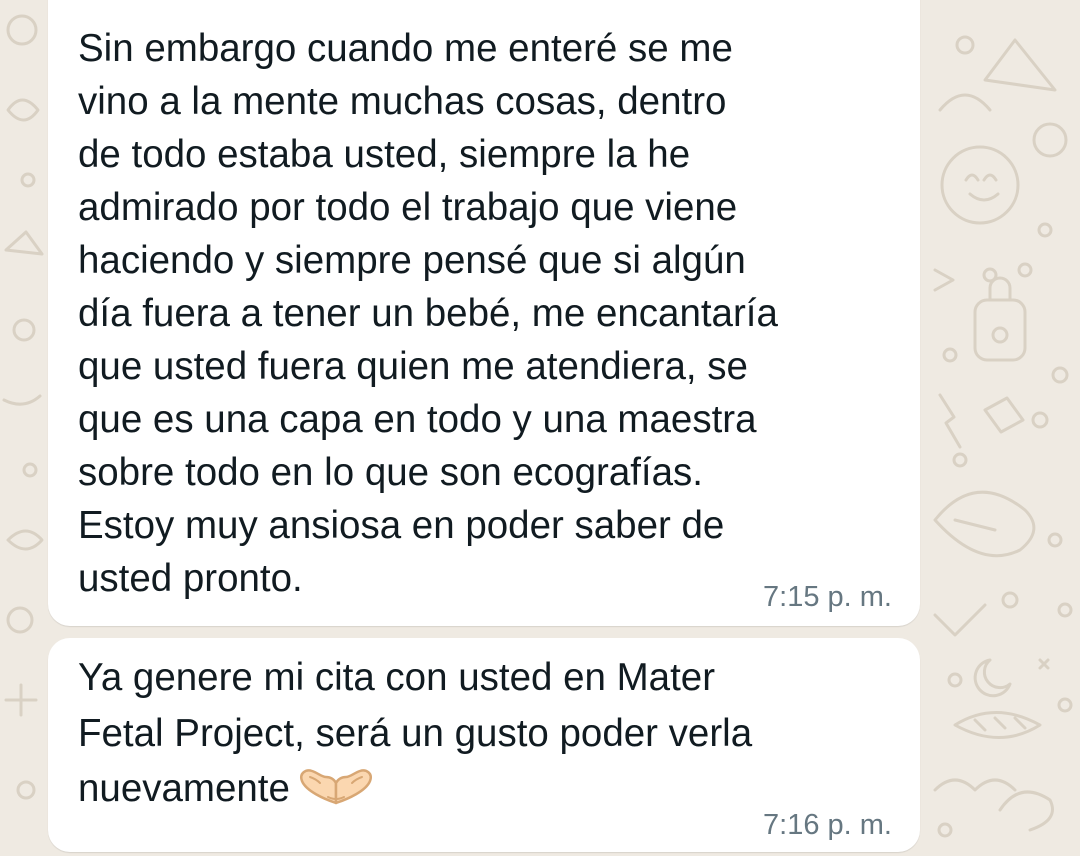  Describe the element at coordinates (827, 597) in the screenshot. I see `message-timestamp: 7:15 p. m.` at that location.